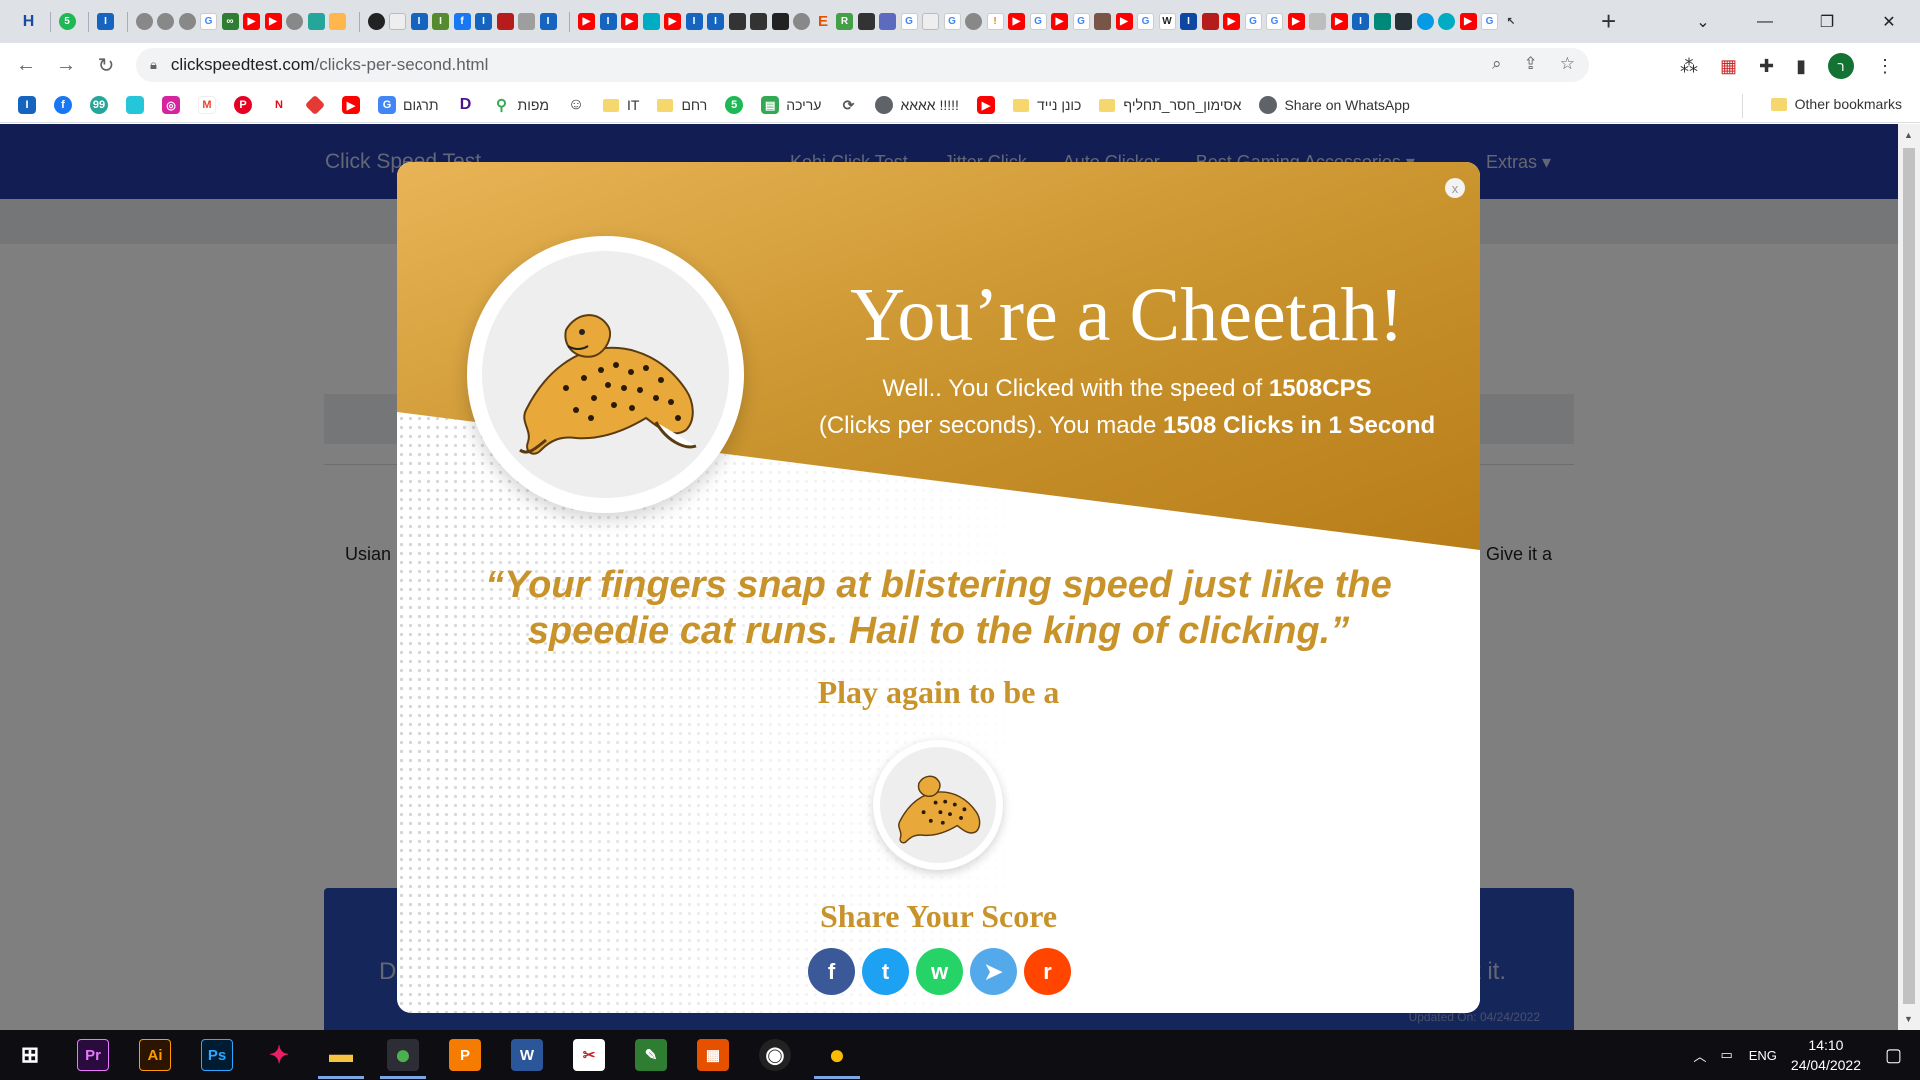 The height and width of the screenshot is (1080, 1920). I want to click on language-indicator: ENG, so click(1763, 1055).